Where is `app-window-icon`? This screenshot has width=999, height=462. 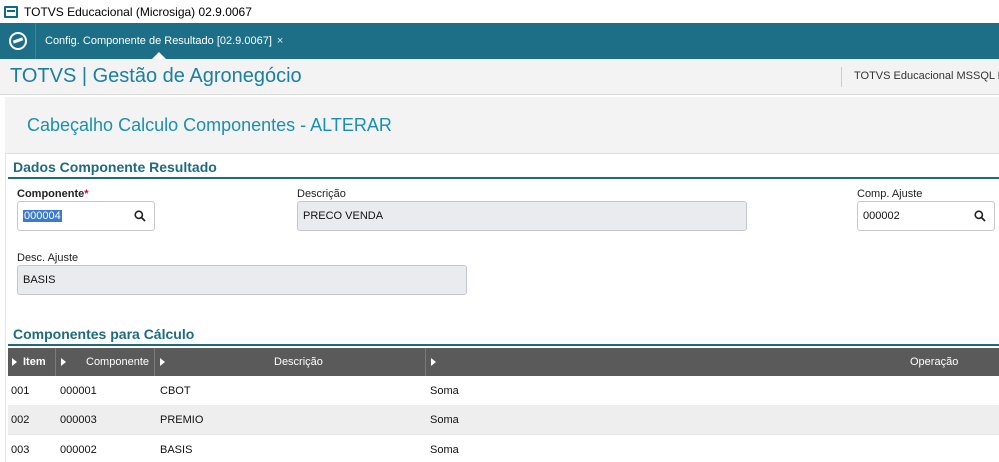
app-window-icon is located at coordinates (11, 11).